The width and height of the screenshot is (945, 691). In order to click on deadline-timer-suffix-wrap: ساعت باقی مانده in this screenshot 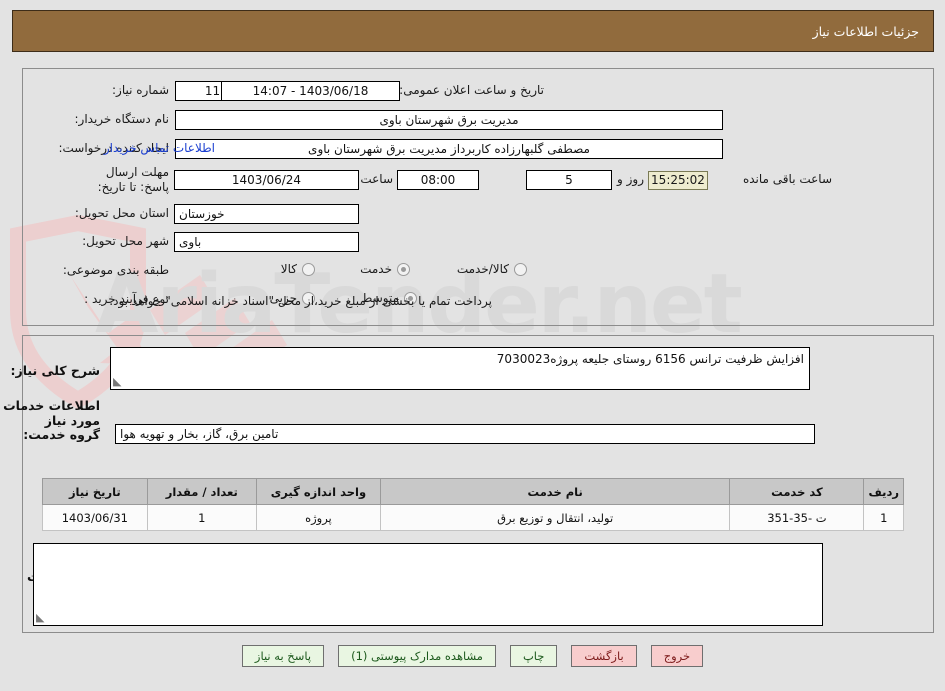, I will do `click(787, 179)`.